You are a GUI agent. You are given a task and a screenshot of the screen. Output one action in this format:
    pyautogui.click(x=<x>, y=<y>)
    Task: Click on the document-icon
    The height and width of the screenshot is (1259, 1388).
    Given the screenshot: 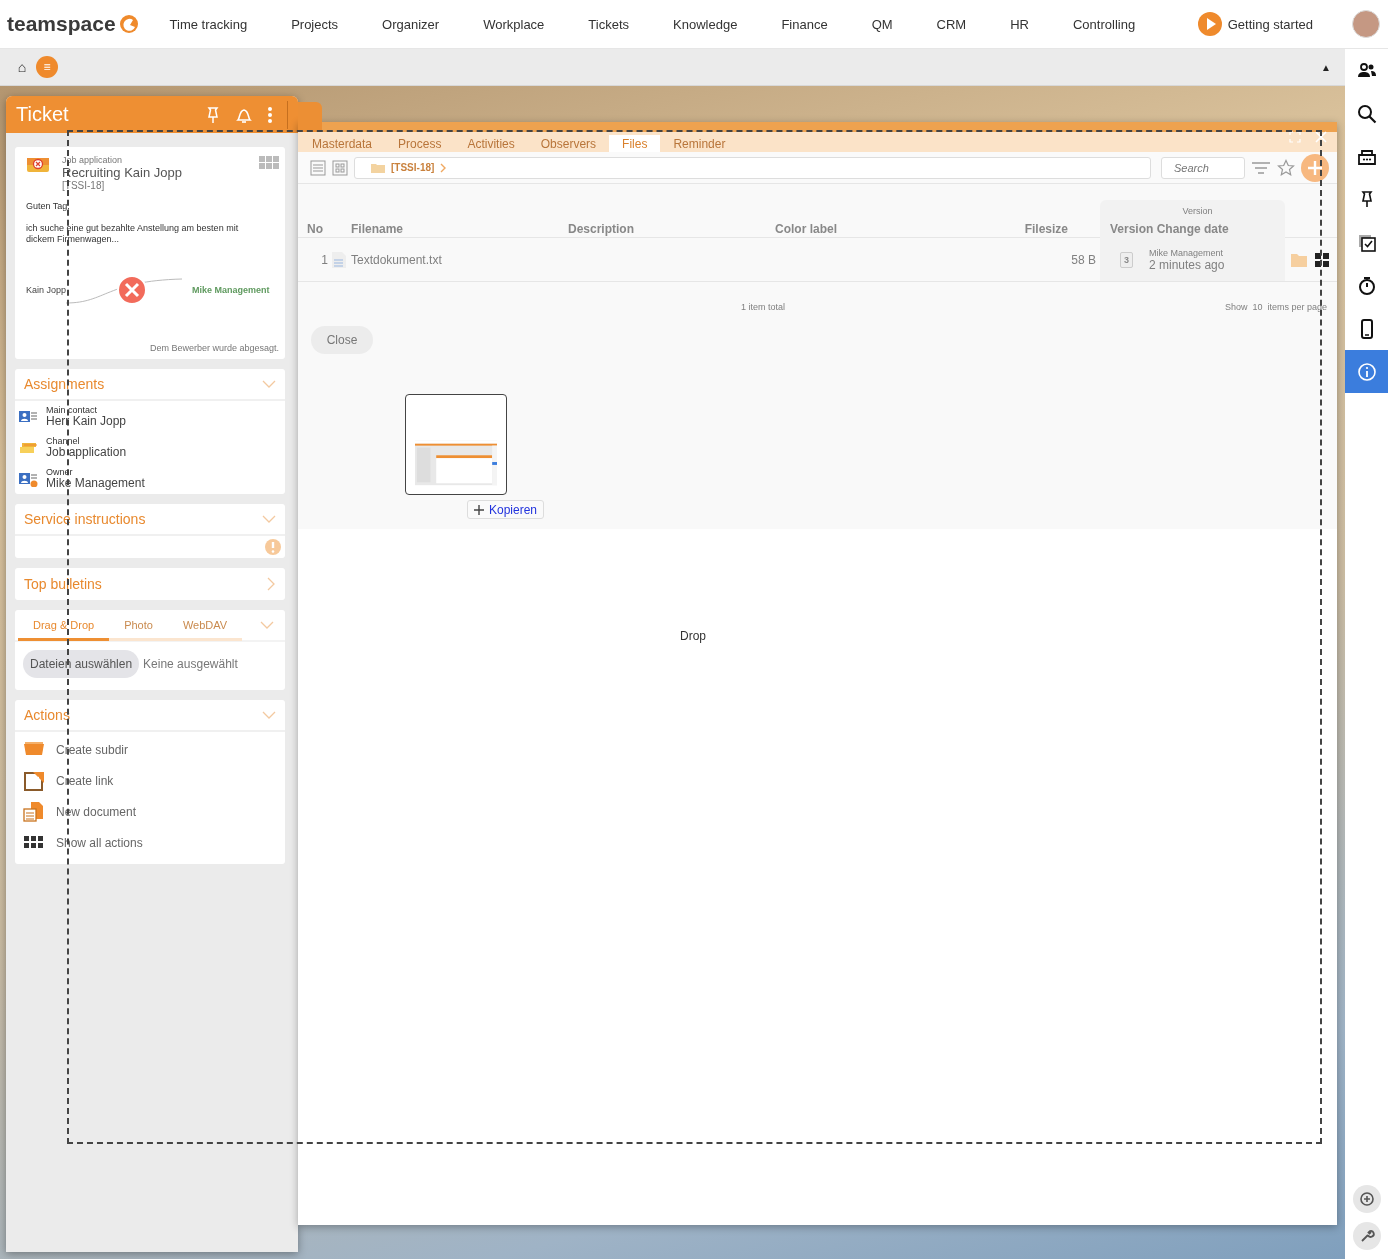 What is the action you would take?
    pyautogui.click(x=34, y=811)
    